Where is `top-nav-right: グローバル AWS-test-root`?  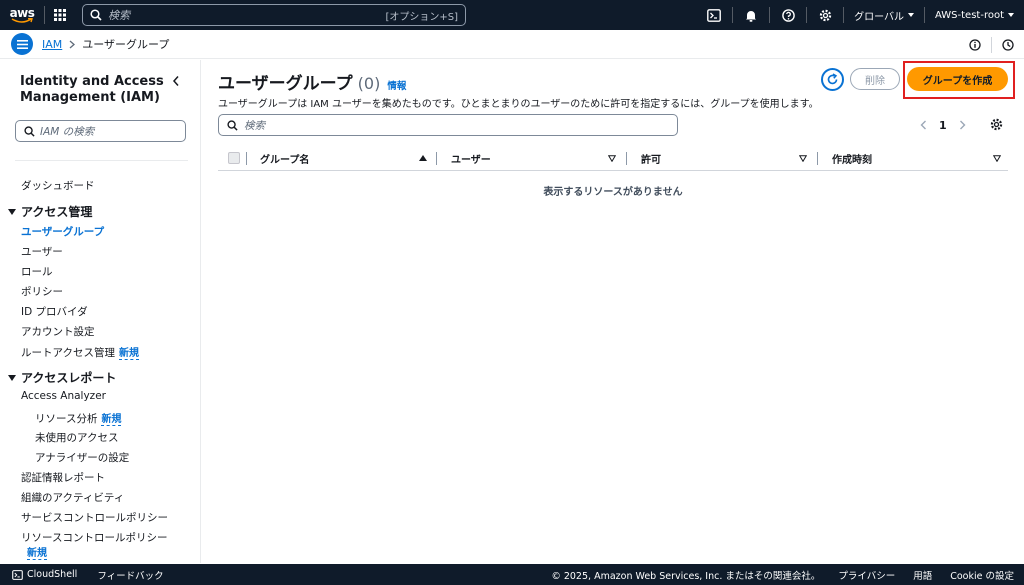
top-nav-right: グローバル AWS-test-root is located at coordinates (860, 15).